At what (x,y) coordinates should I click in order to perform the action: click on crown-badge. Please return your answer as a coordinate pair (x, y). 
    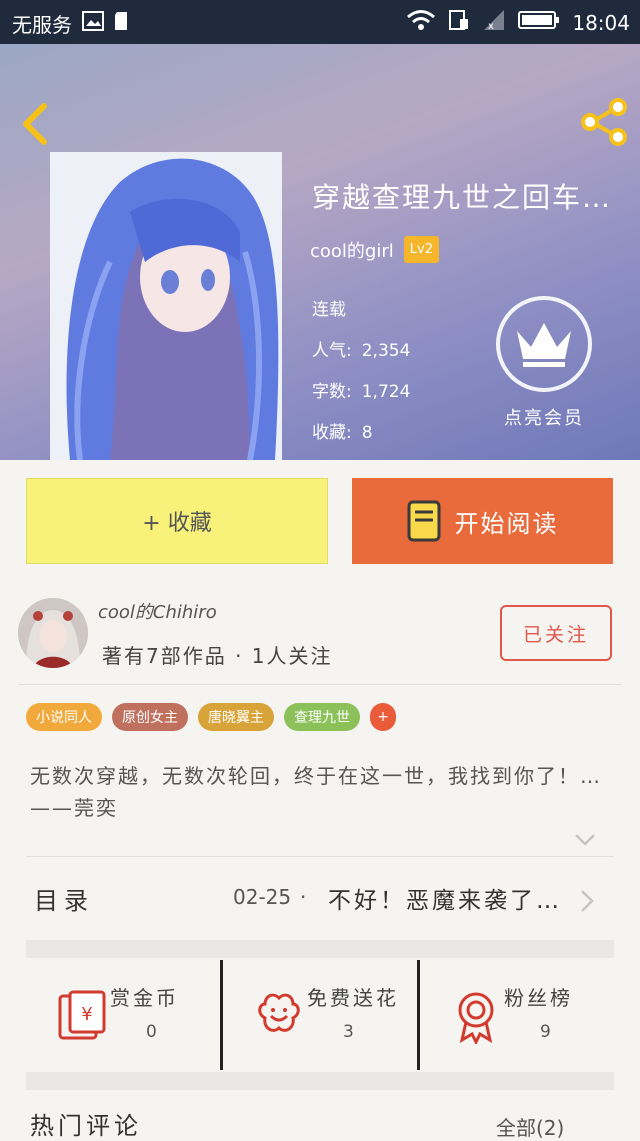
    Looking at the image, I should click on (544, 344).